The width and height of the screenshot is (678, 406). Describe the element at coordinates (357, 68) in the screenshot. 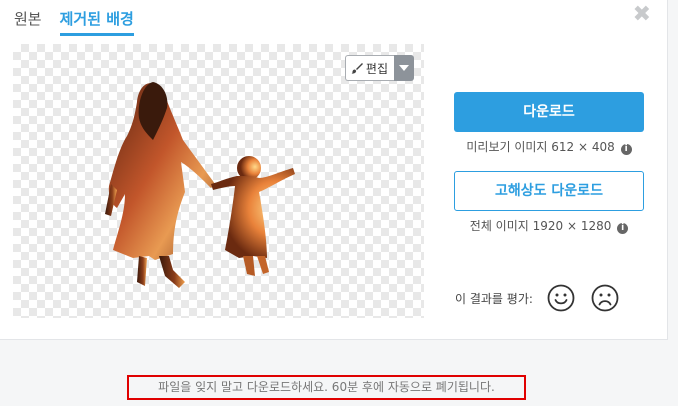

I see `brush-icon` at that location.